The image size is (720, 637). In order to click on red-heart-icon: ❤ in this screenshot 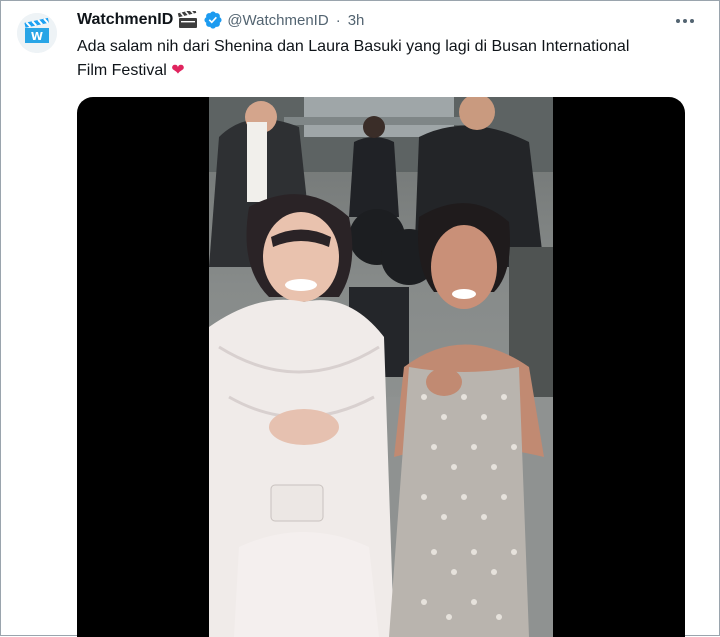, I will do `click(178, 70)`.